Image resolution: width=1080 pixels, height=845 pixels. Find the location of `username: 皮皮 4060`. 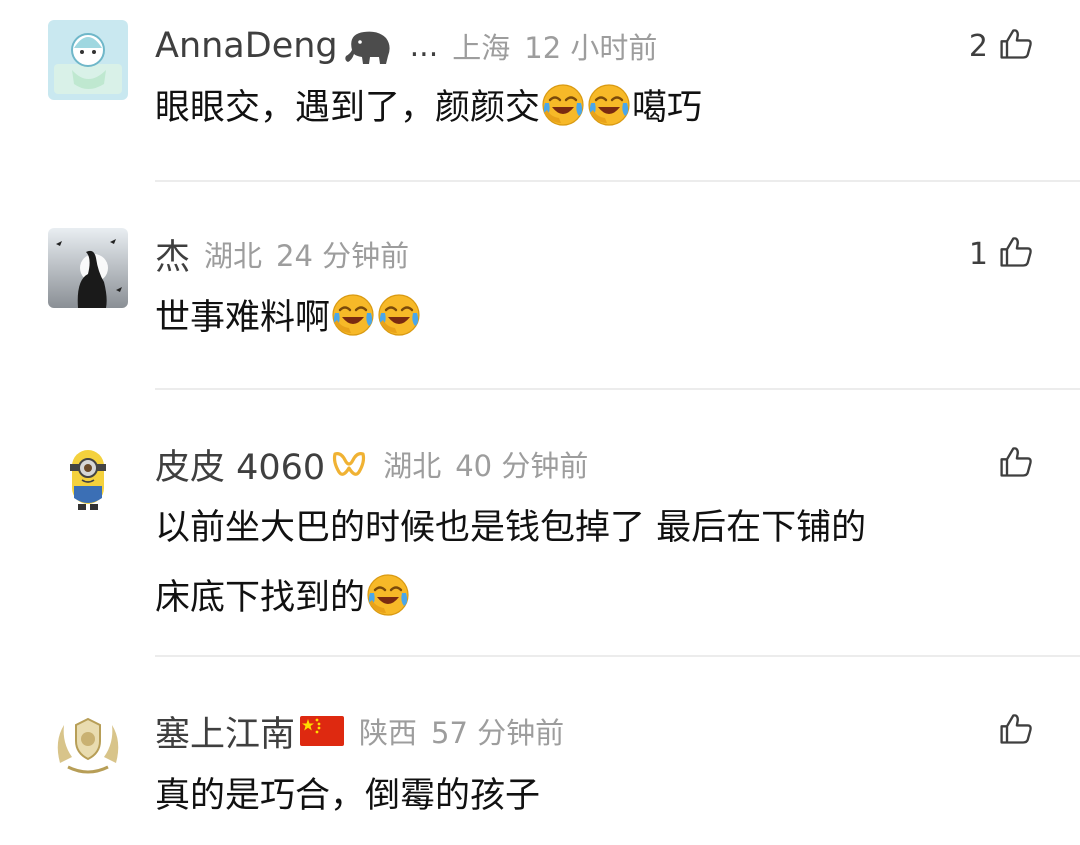

username: 皮皮 4060 is located at coordinates (240, 464).